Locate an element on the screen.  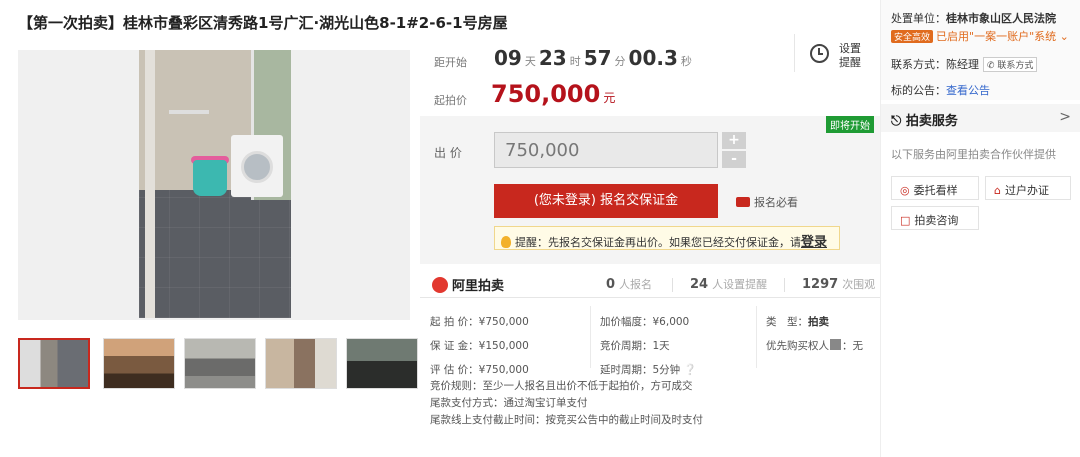
start-price-row: 起拍价 750,000 元 is located at coordinates (650, 96).